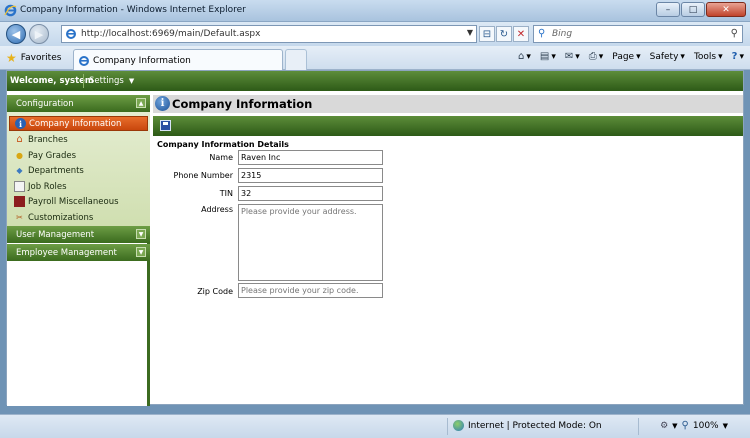 This screenshot has height=438, width=750. I want to click on help-button: ? ▾, so click(738, 56).